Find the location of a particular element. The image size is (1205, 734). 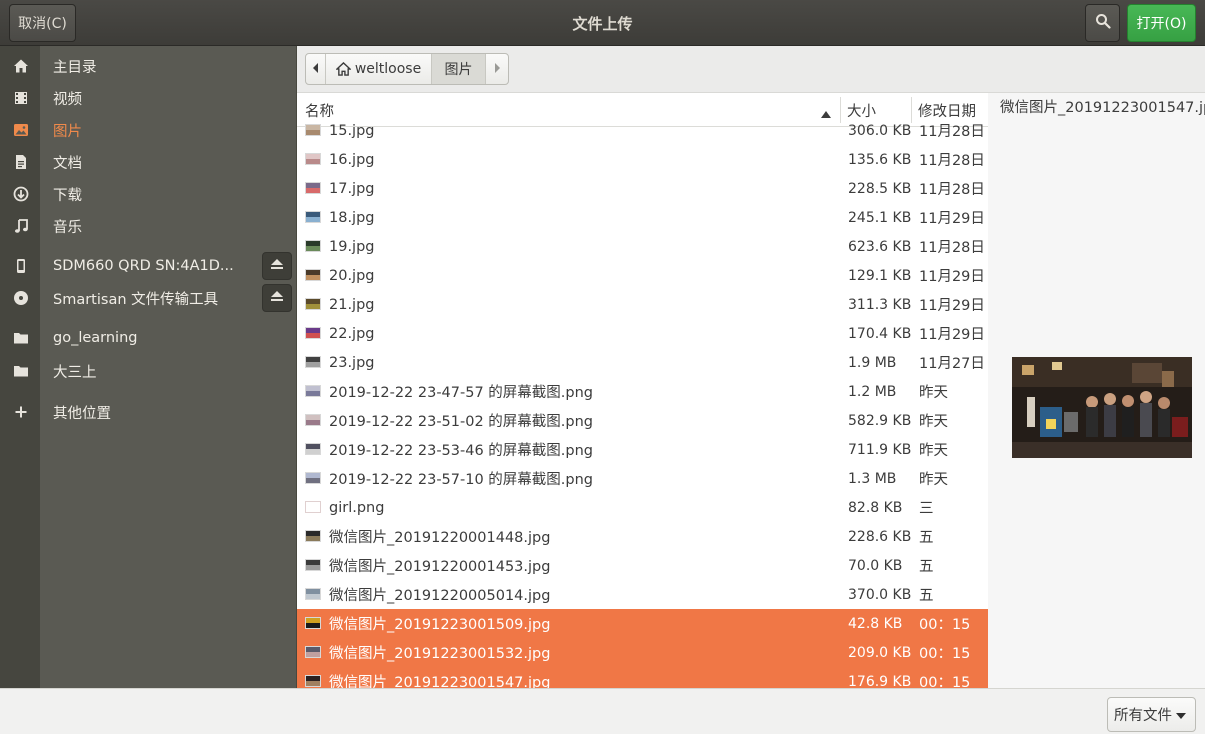

table-row: 微信图片_20191220005014.jpg 370.0 KB 五 is located at coordinates (642, 594).